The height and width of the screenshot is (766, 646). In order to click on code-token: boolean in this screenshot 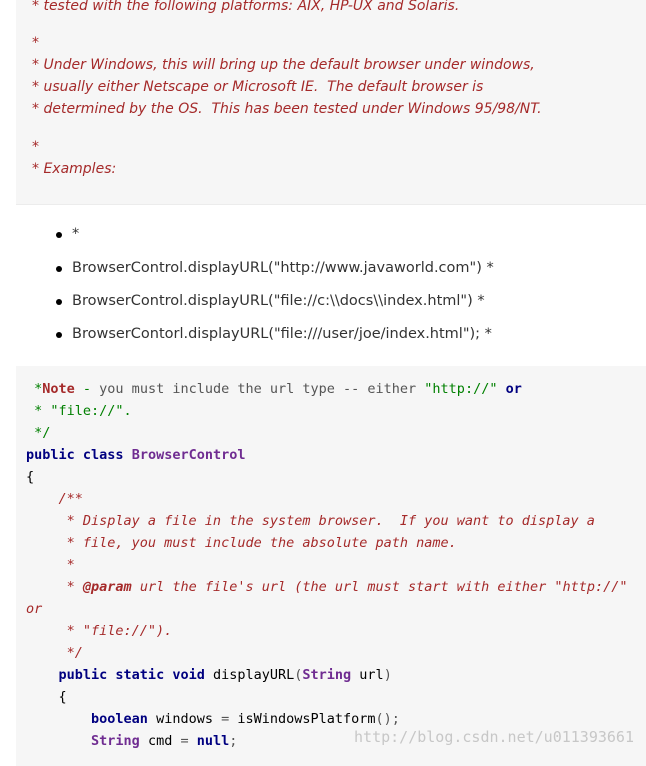, I will do `click(119, 719)`.